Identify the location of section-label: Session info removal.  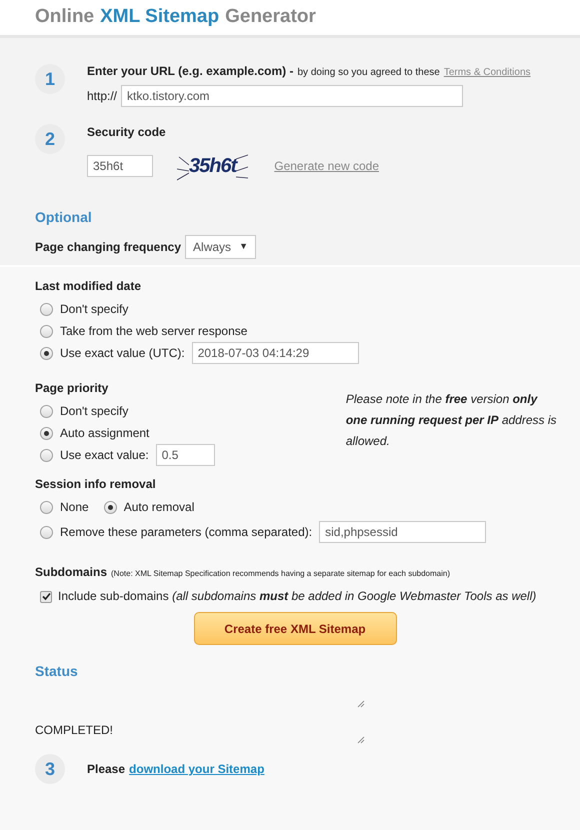
(96, 484).